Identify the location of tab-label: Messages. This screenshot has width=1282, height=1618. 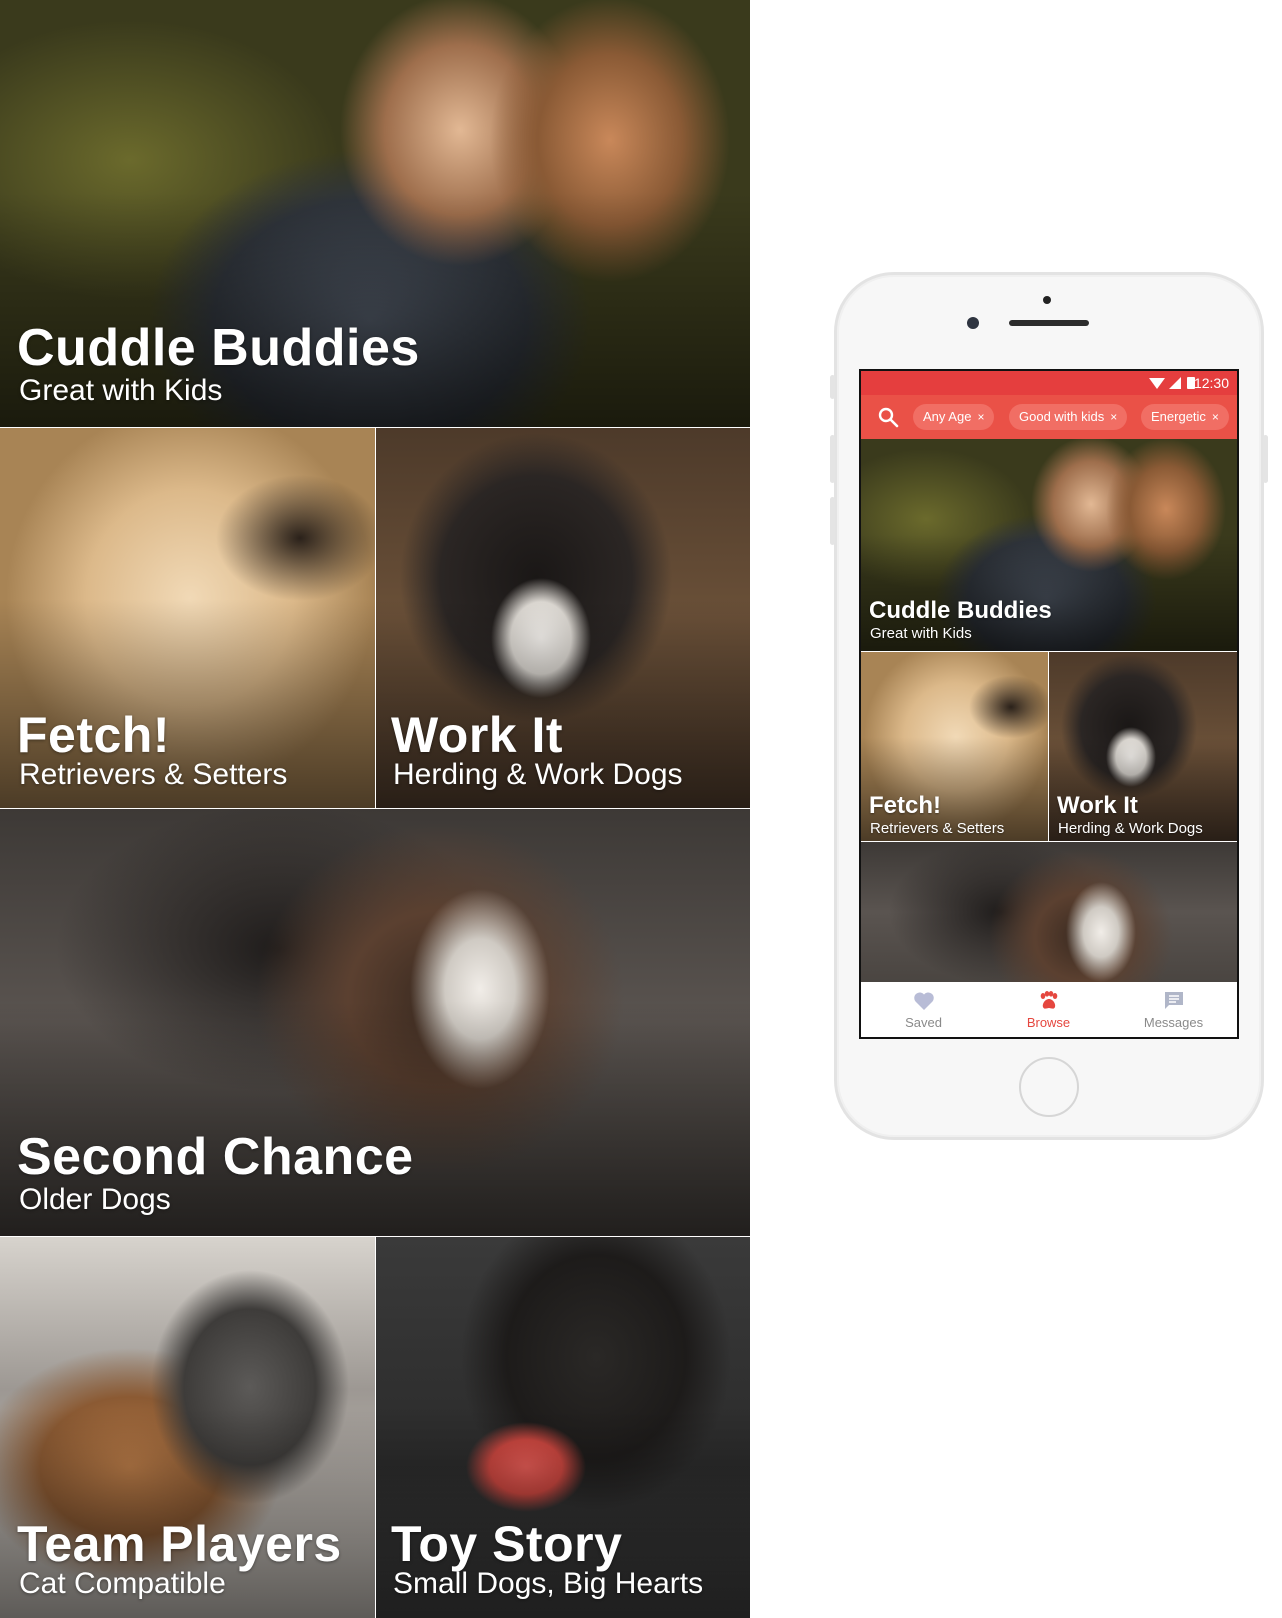
(1173, 1022).